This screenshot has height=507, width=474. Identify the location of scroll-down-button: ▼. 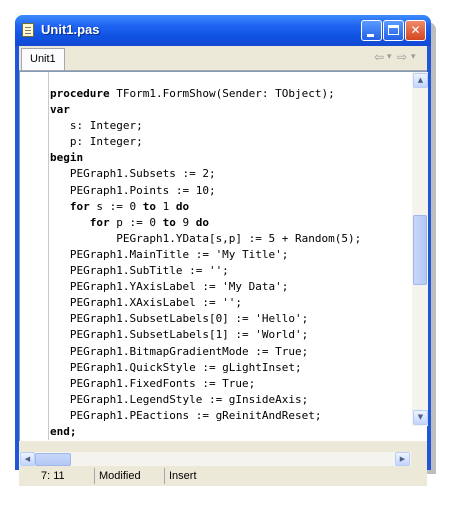
(420, 417).